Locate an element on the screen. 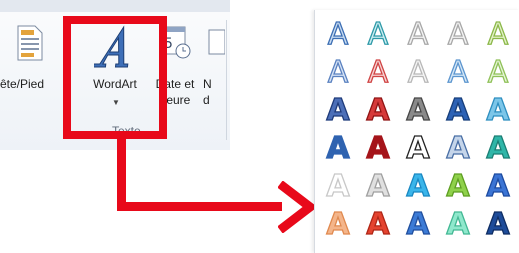 This screenshot has width=519, height=253. wordart-style-blue-fill: A is located at coordinates (458, 111).